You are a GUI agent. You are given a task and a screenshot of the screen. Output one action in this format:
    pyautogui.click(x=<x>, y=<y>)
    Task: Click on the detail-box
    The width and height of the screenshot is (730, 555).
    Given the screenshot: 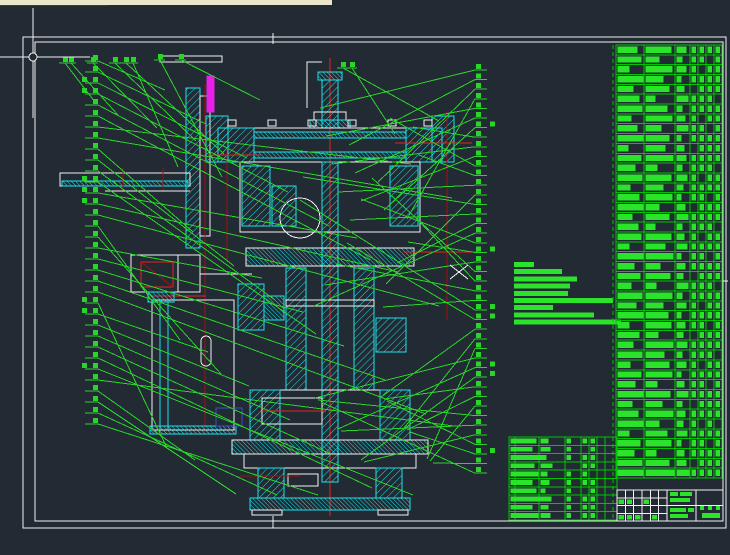 What is the action you would take?
    pyautogui.click(x=191, y=278)
    